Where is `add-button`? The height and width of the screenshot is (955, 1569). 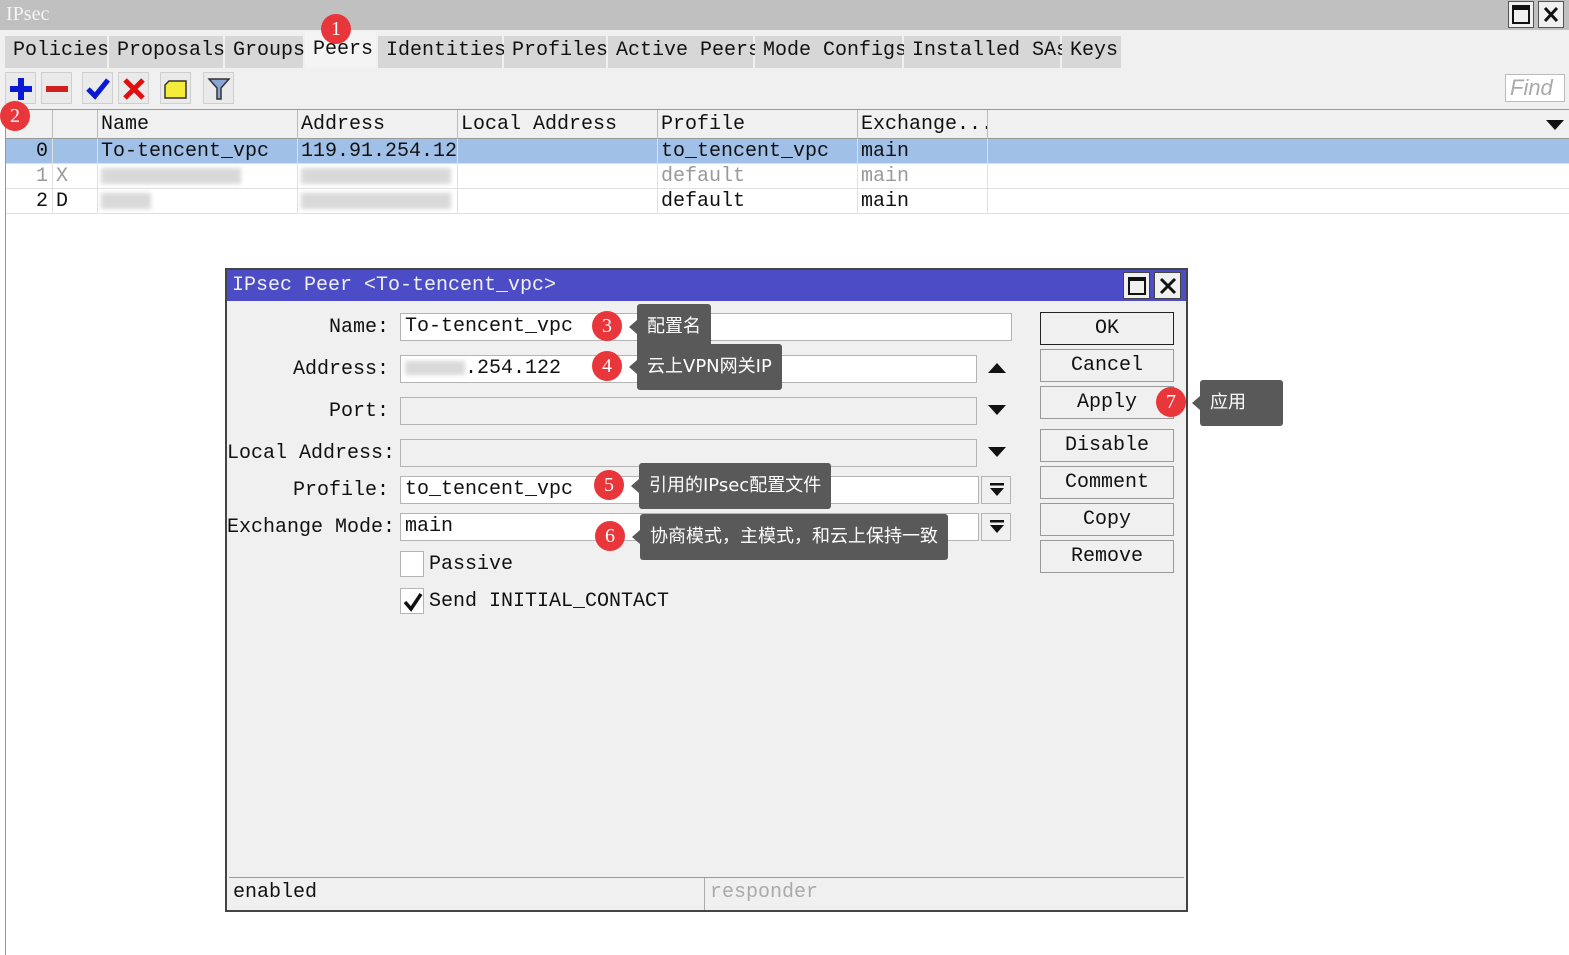 add-button is located at coordinates (20, 88).